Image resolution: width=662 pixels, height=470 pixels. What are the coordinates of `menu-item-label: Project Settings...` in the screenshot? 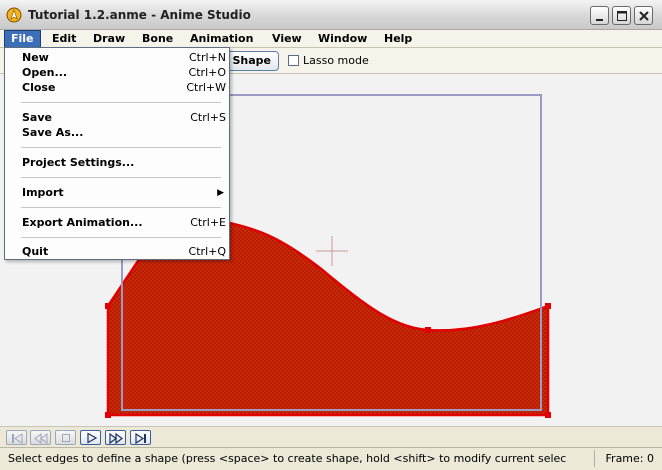 It's located at (78, 162).